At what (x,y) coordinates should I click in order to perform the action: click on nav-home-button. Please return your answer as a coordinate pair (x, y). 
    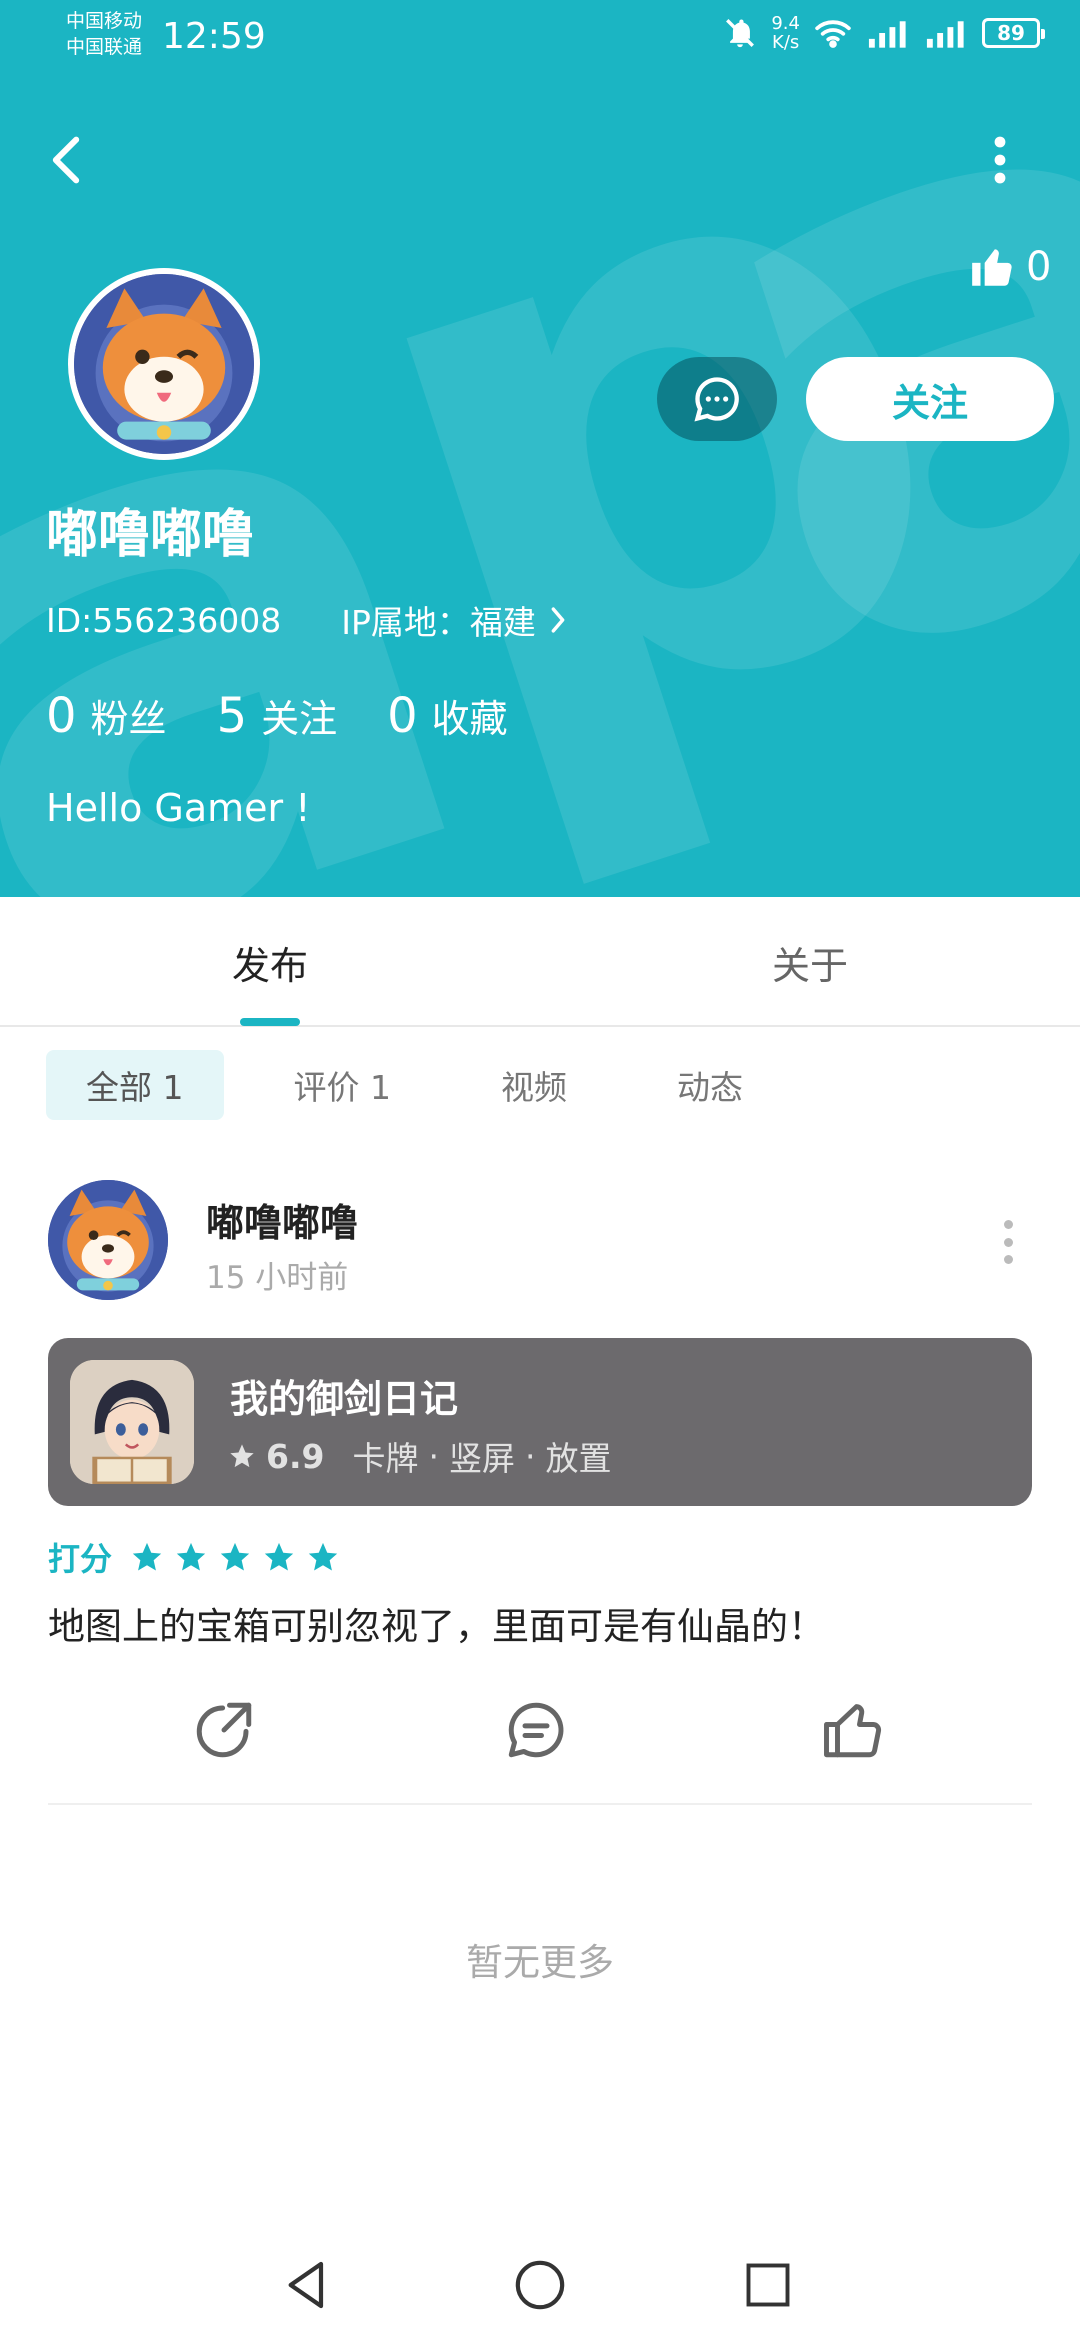
    Looking at the image, I should click on (540, 2285).